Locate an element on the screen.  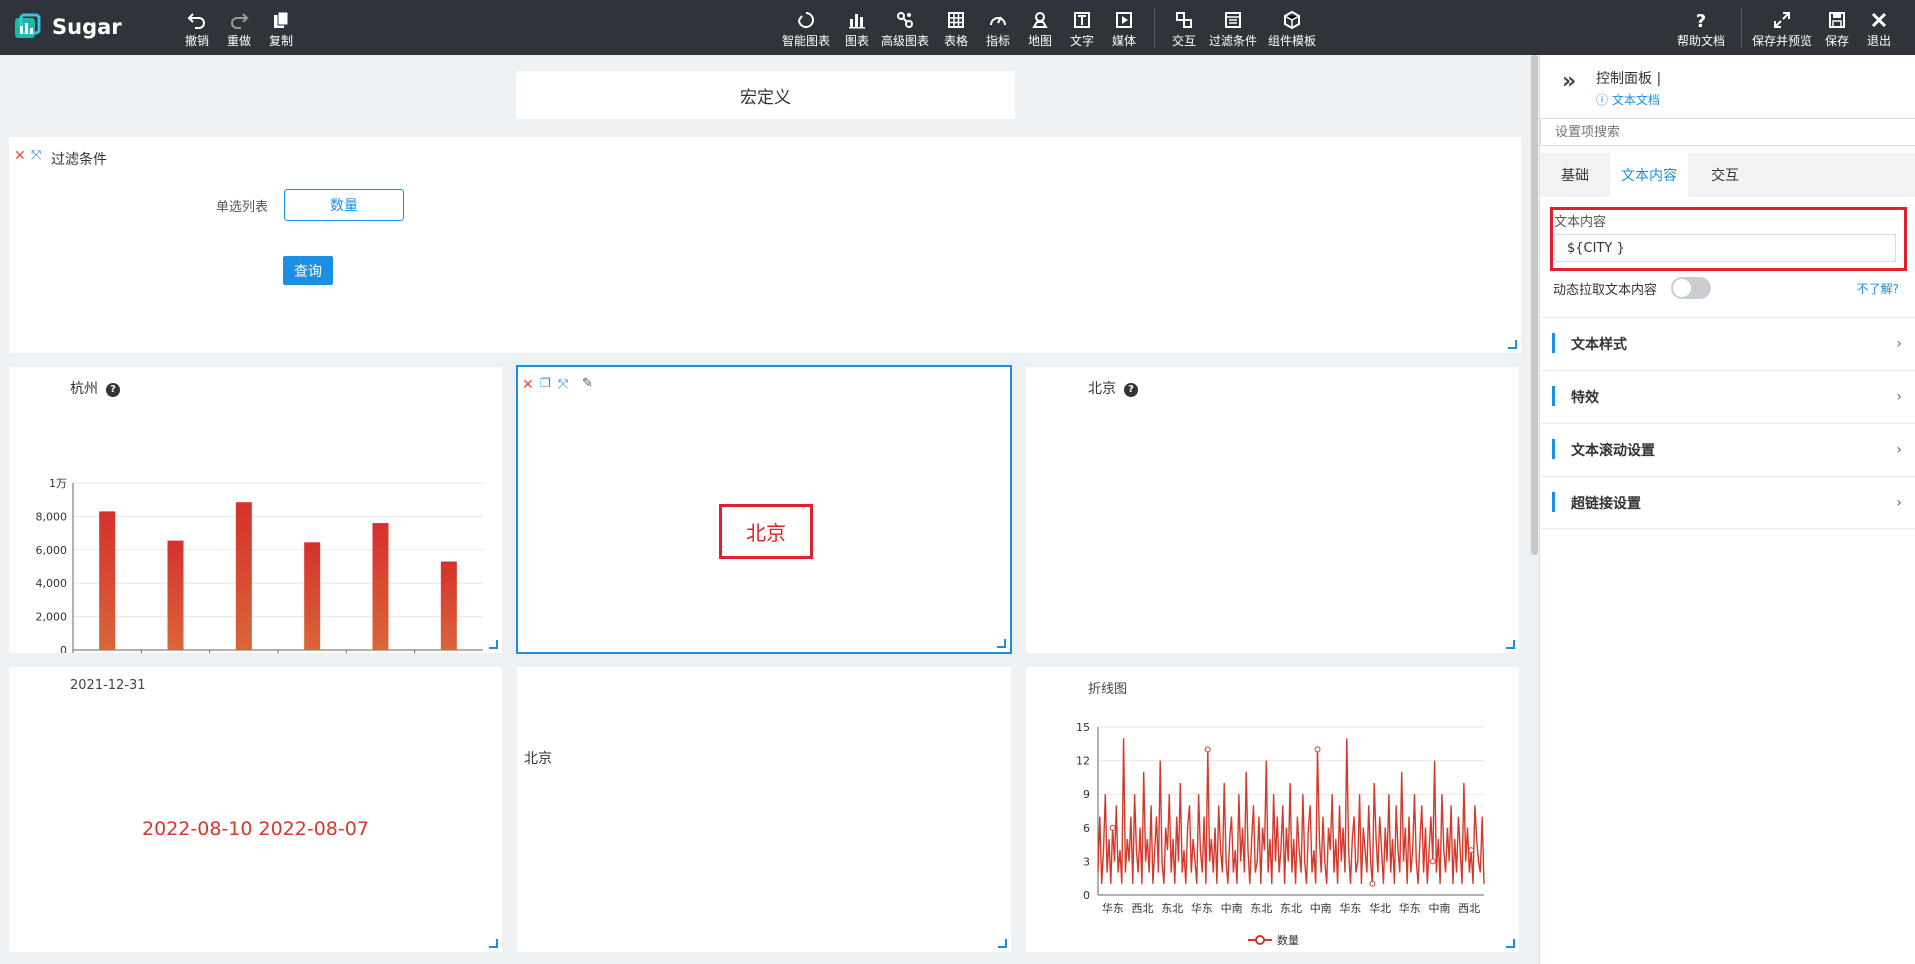
control-panel-title: 控制面板 | is located at coordinates (1629, 79).